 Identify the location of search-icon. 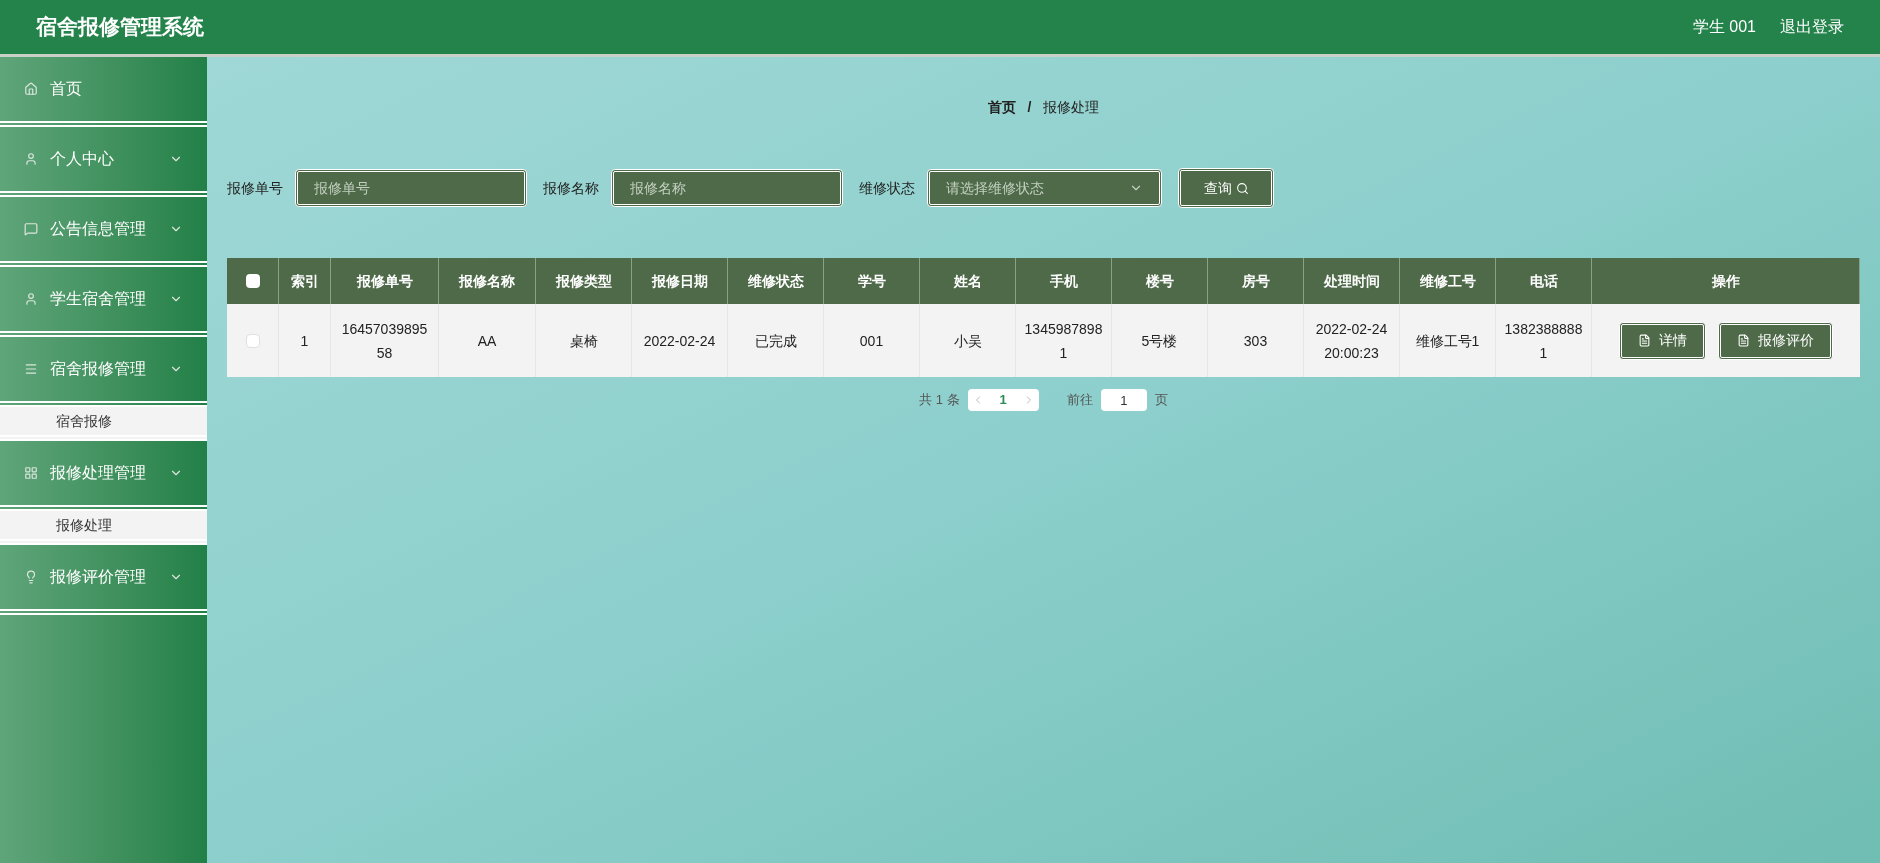
(1242, 188).